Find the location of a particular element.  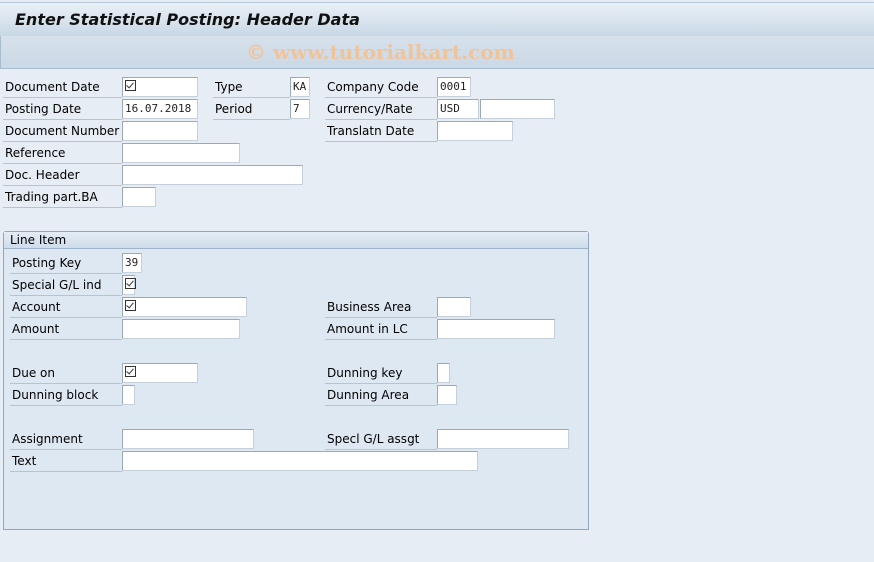

translatn-date-label: Translatn Date is located at coordinates (381, 131).